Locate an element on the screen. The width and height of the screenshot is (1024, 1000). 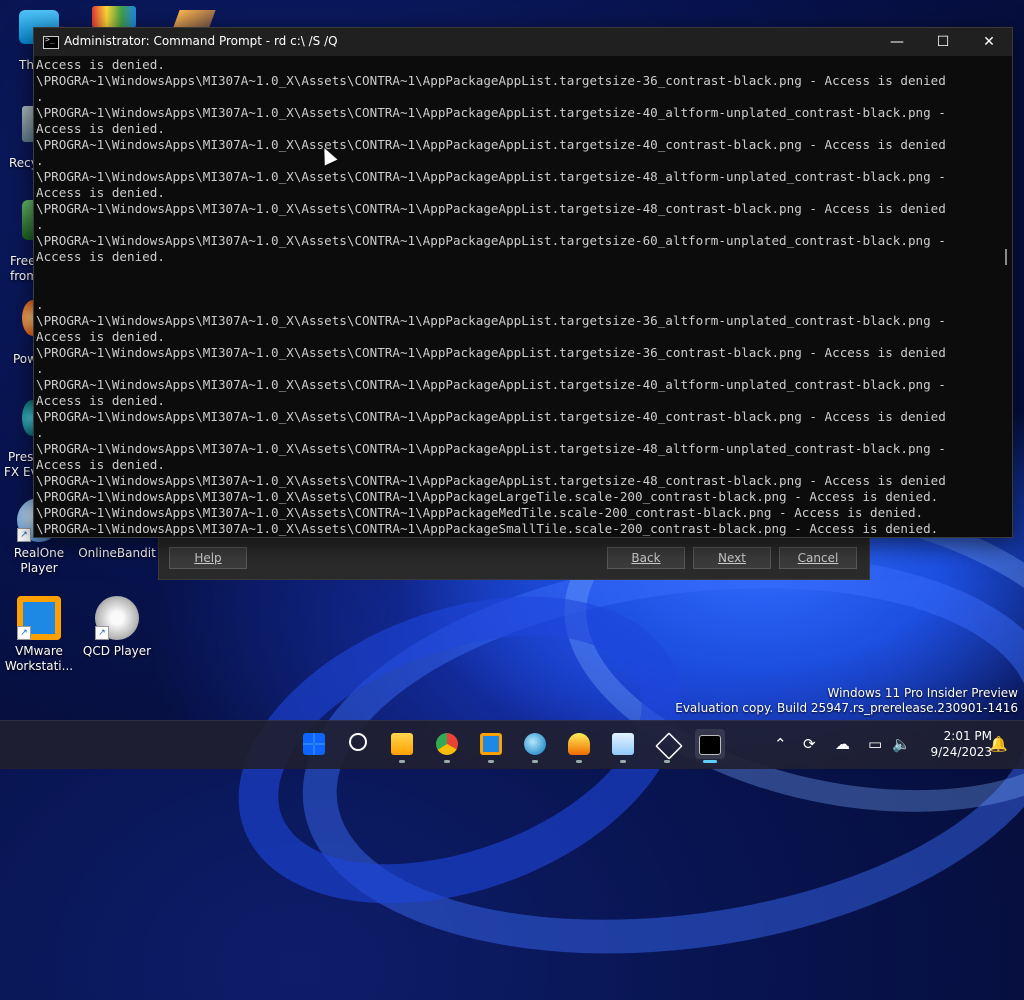
chrome-icon is located at coordinates (447, 744).